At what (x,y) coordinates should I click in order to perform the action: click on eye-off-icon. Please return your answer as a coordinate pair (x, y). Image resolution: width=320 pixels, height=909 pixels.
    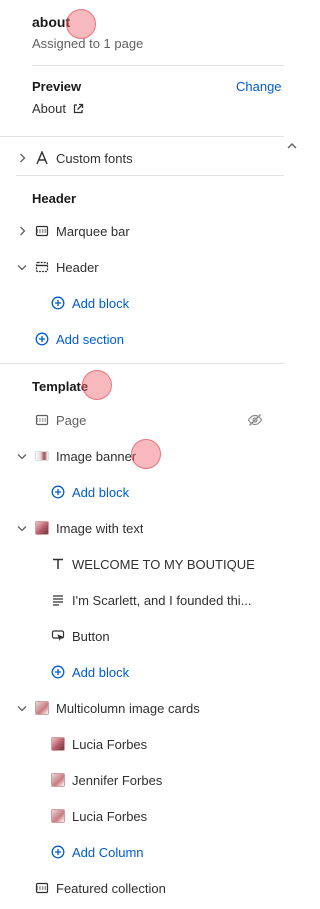
    Looking at the image, I should click on (255, 420).